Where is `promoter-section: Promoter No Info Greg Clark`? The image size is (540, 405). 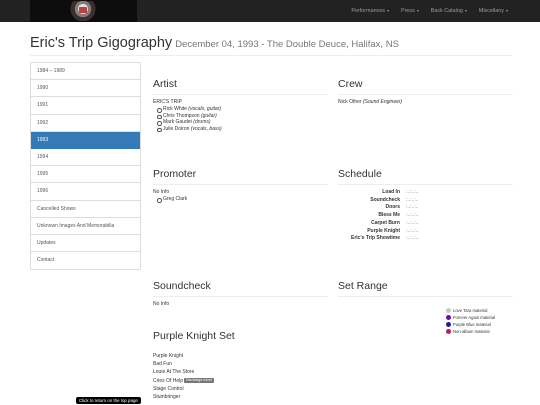
promoter-section: Promoter No Info Greg Clark is located at coordinates (240, 185).